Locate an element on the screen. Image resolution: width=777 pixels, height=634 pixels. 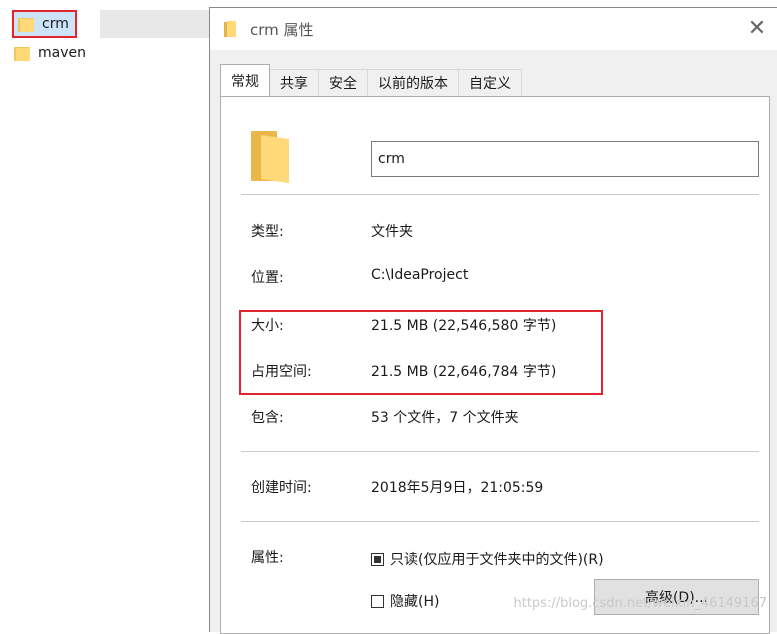
tab-customize: 自定义 is located at coordinates (490, 82).